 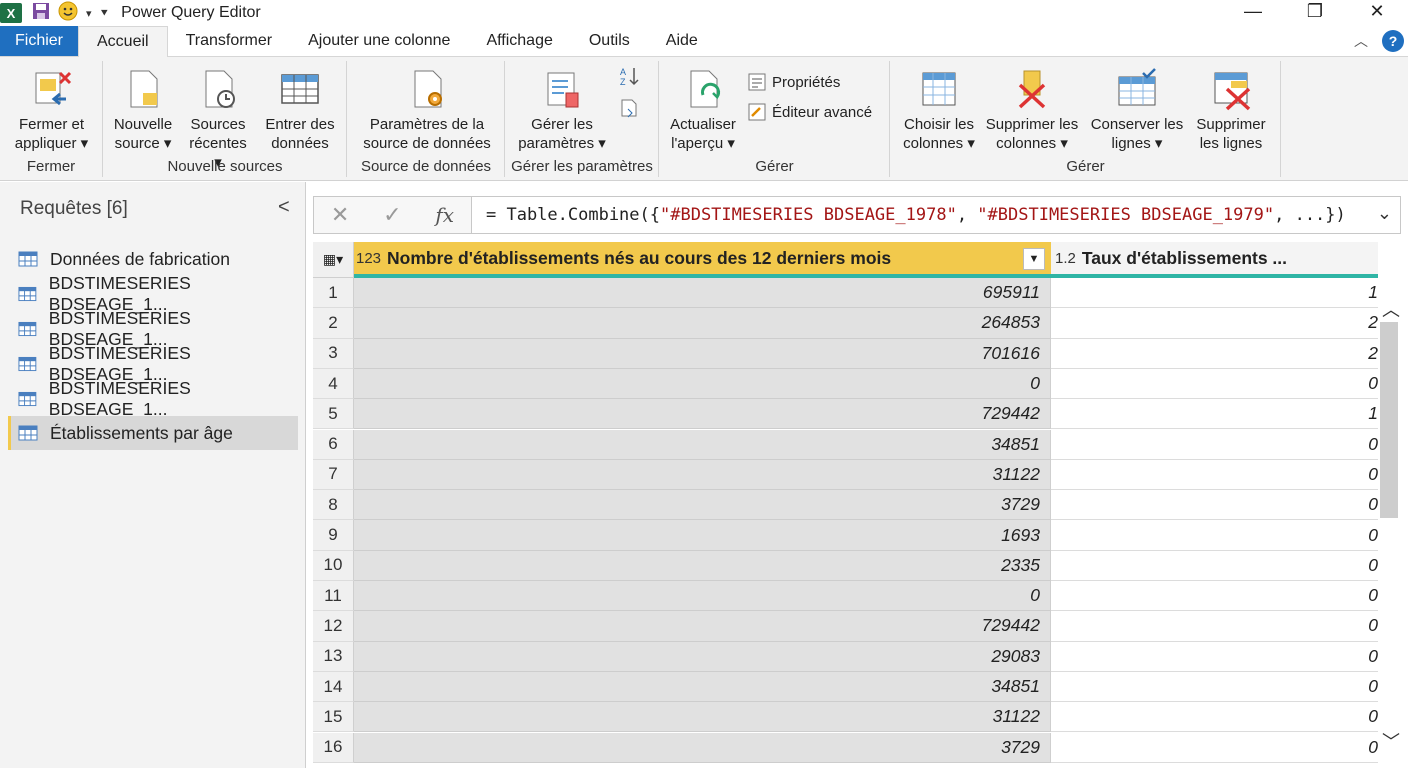 I want to click on scroll-thumb, so click(x=1389, y=420).